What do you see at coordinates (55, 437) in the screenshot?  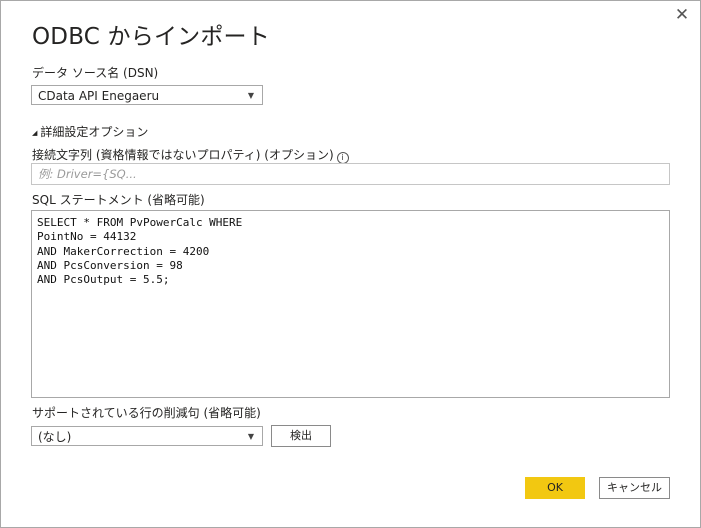 I see `row-reduction-value: (なし)` at bounding box center [55, 437].